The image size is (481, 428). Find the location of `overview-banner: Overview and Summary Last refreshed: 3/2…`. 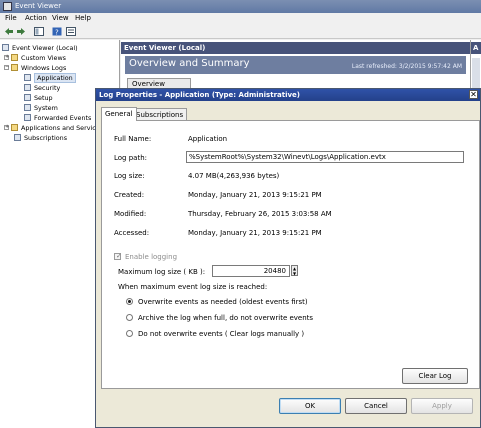

overview-banner: Overview and Summary Last refreshed: 3/2… is located at coordinates (295, 65).